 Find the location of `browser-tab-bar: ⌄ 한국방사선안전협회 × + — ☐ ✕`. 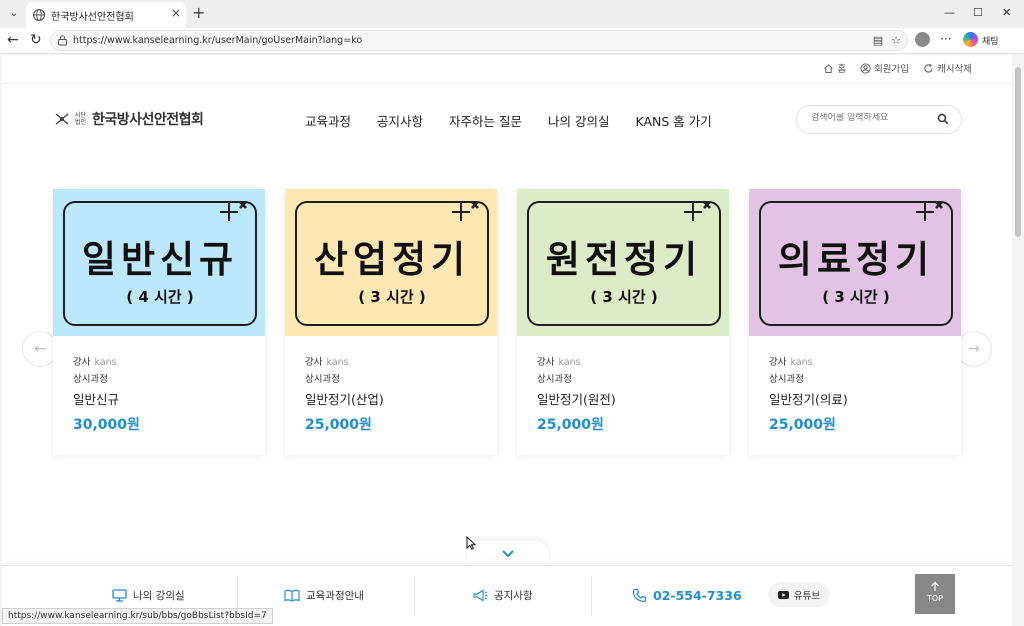

browser-tab-bar: ⌄ 한국방사선안전협회 × + — ☐ ✕ is located at coordinates (512, 14).